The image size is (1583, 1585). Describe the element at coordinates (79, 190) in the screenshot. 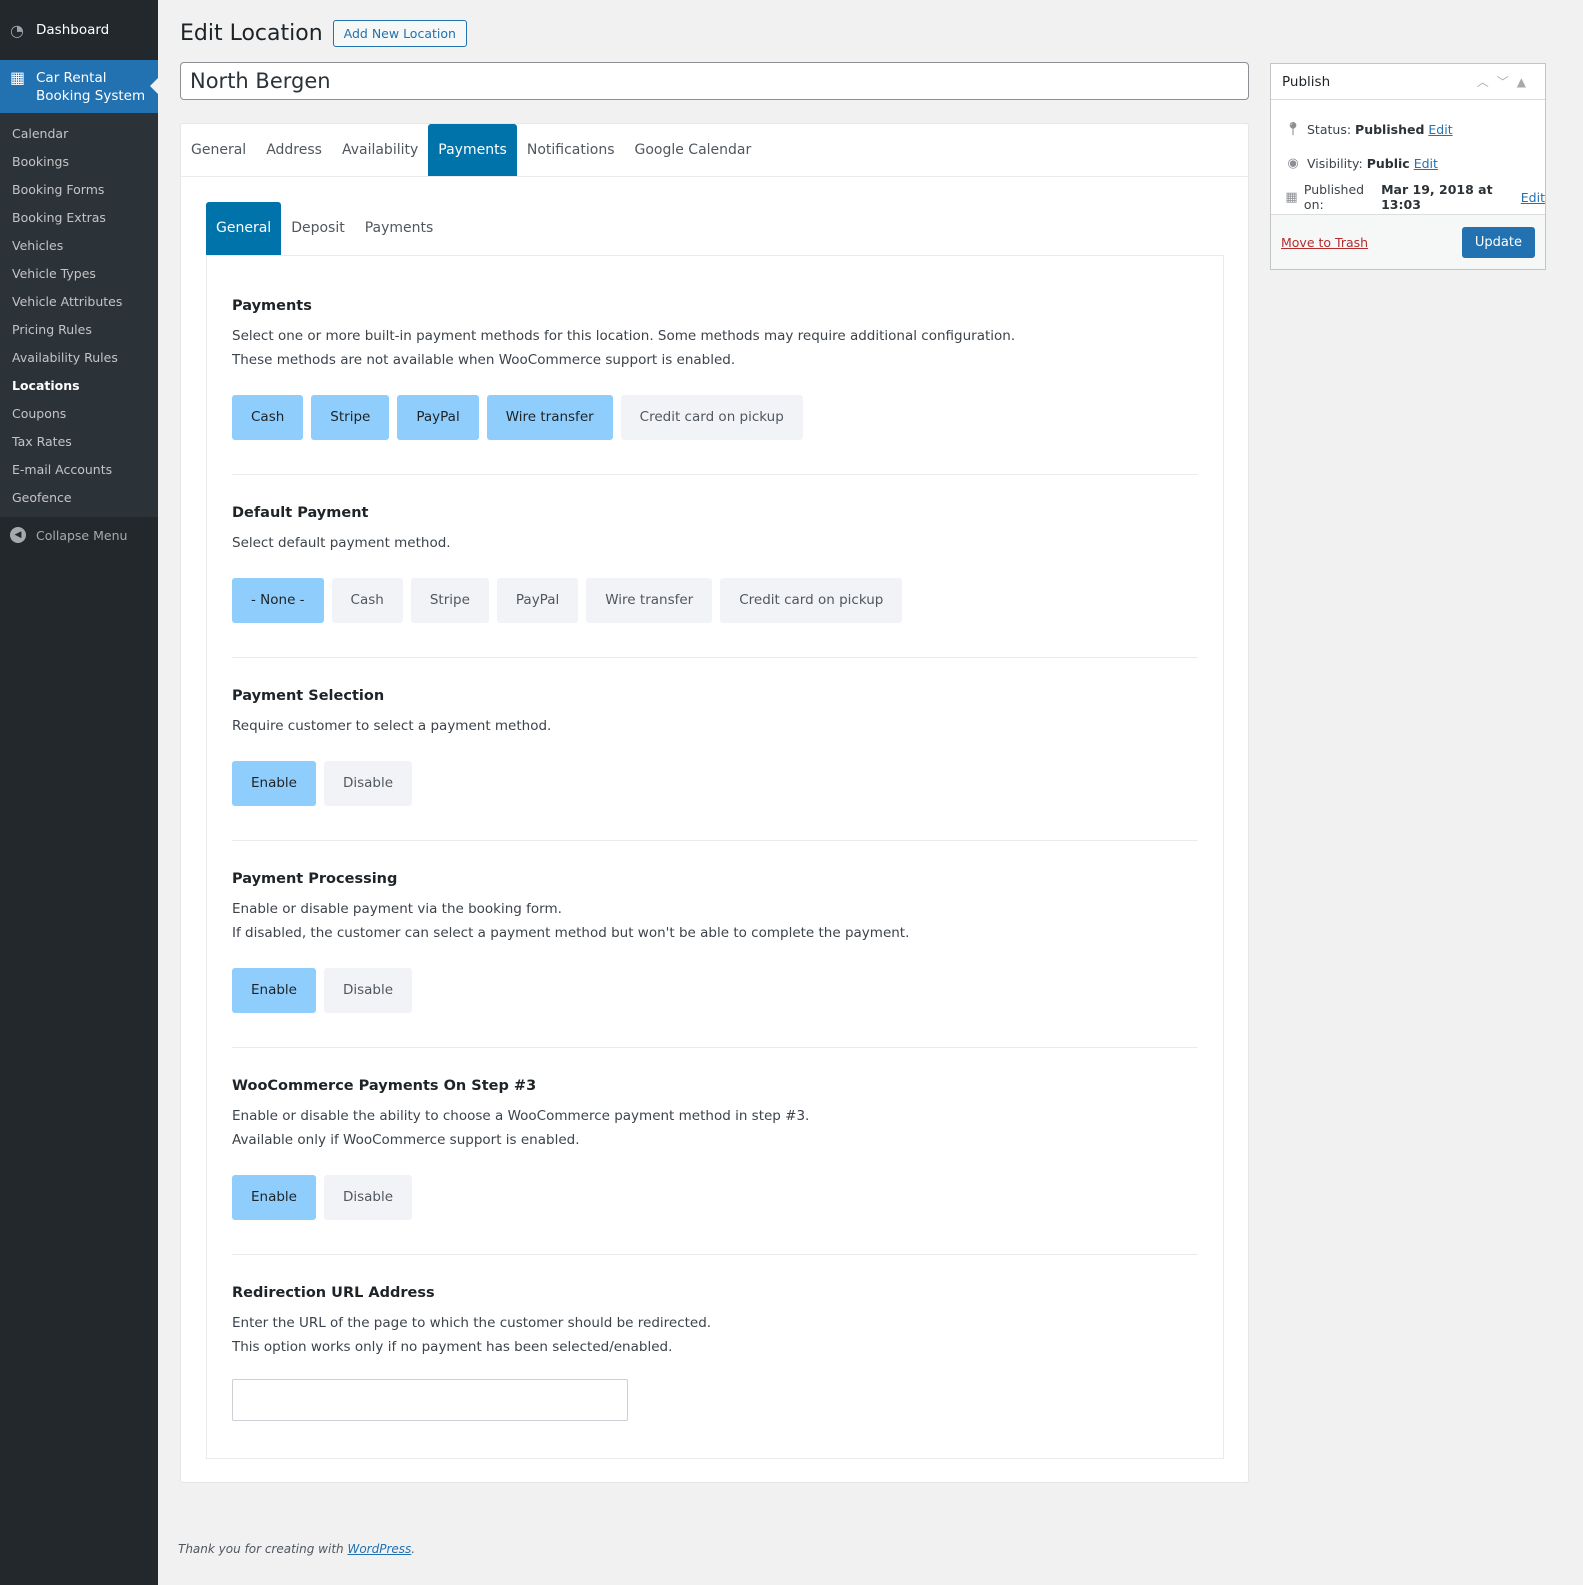

I see `sidebar-item-booking-forms: Booking Forms` at that location.